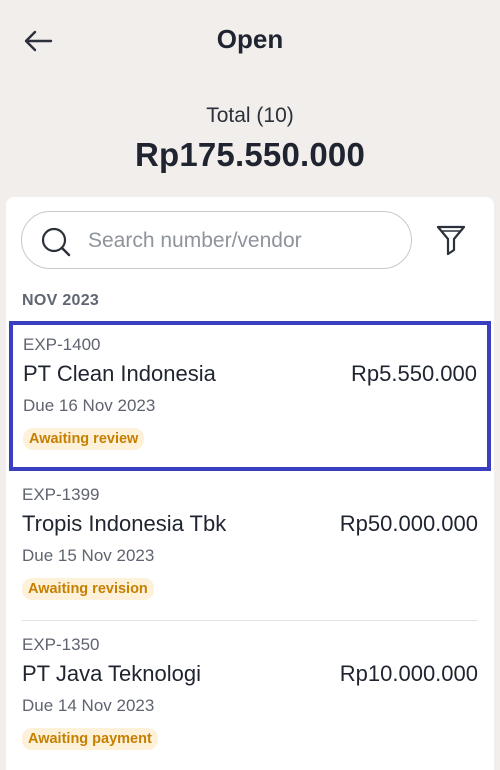 The height and width of the screenshot is (770, 500). I want to click on filter-icon, so click(451, 240).